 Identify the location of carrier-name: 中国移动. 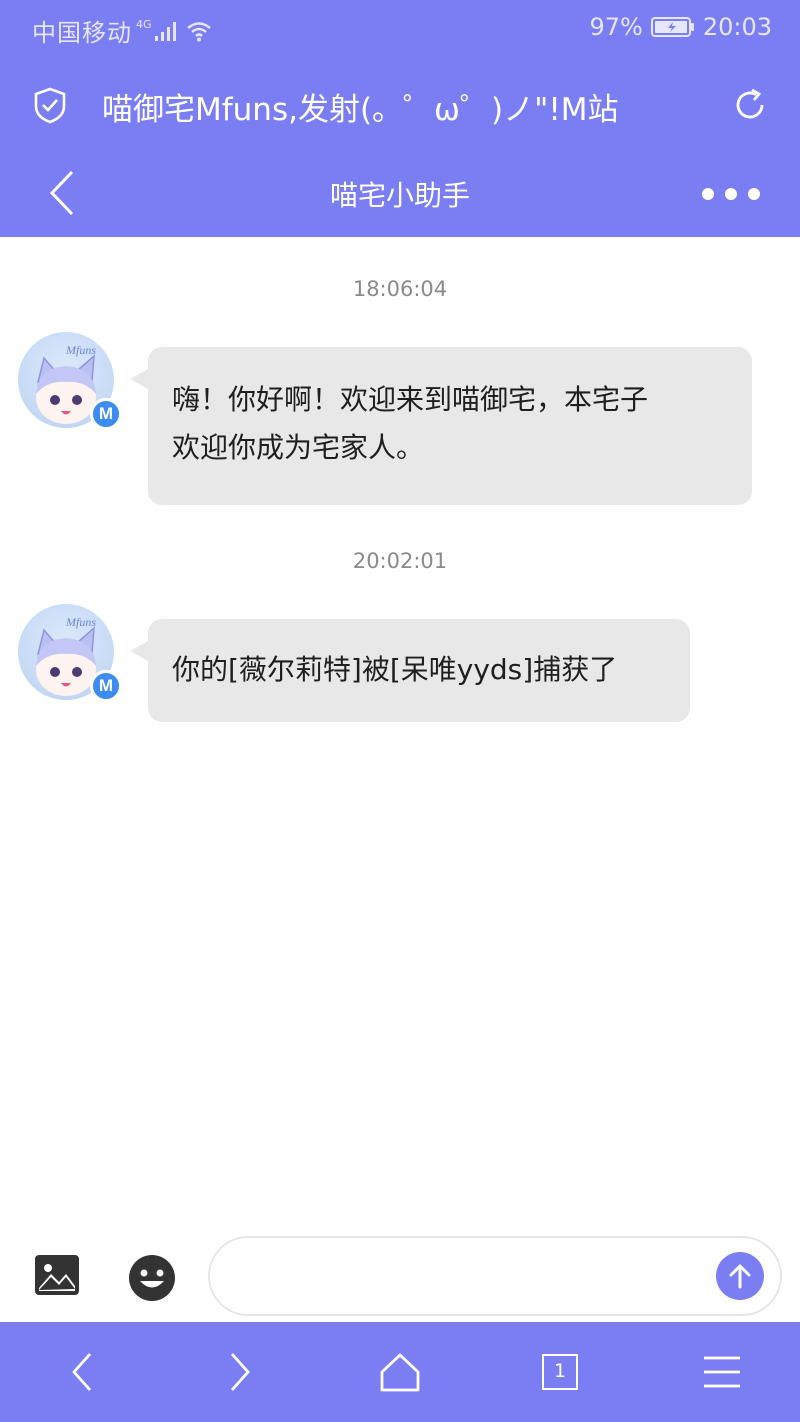
(82, 33).